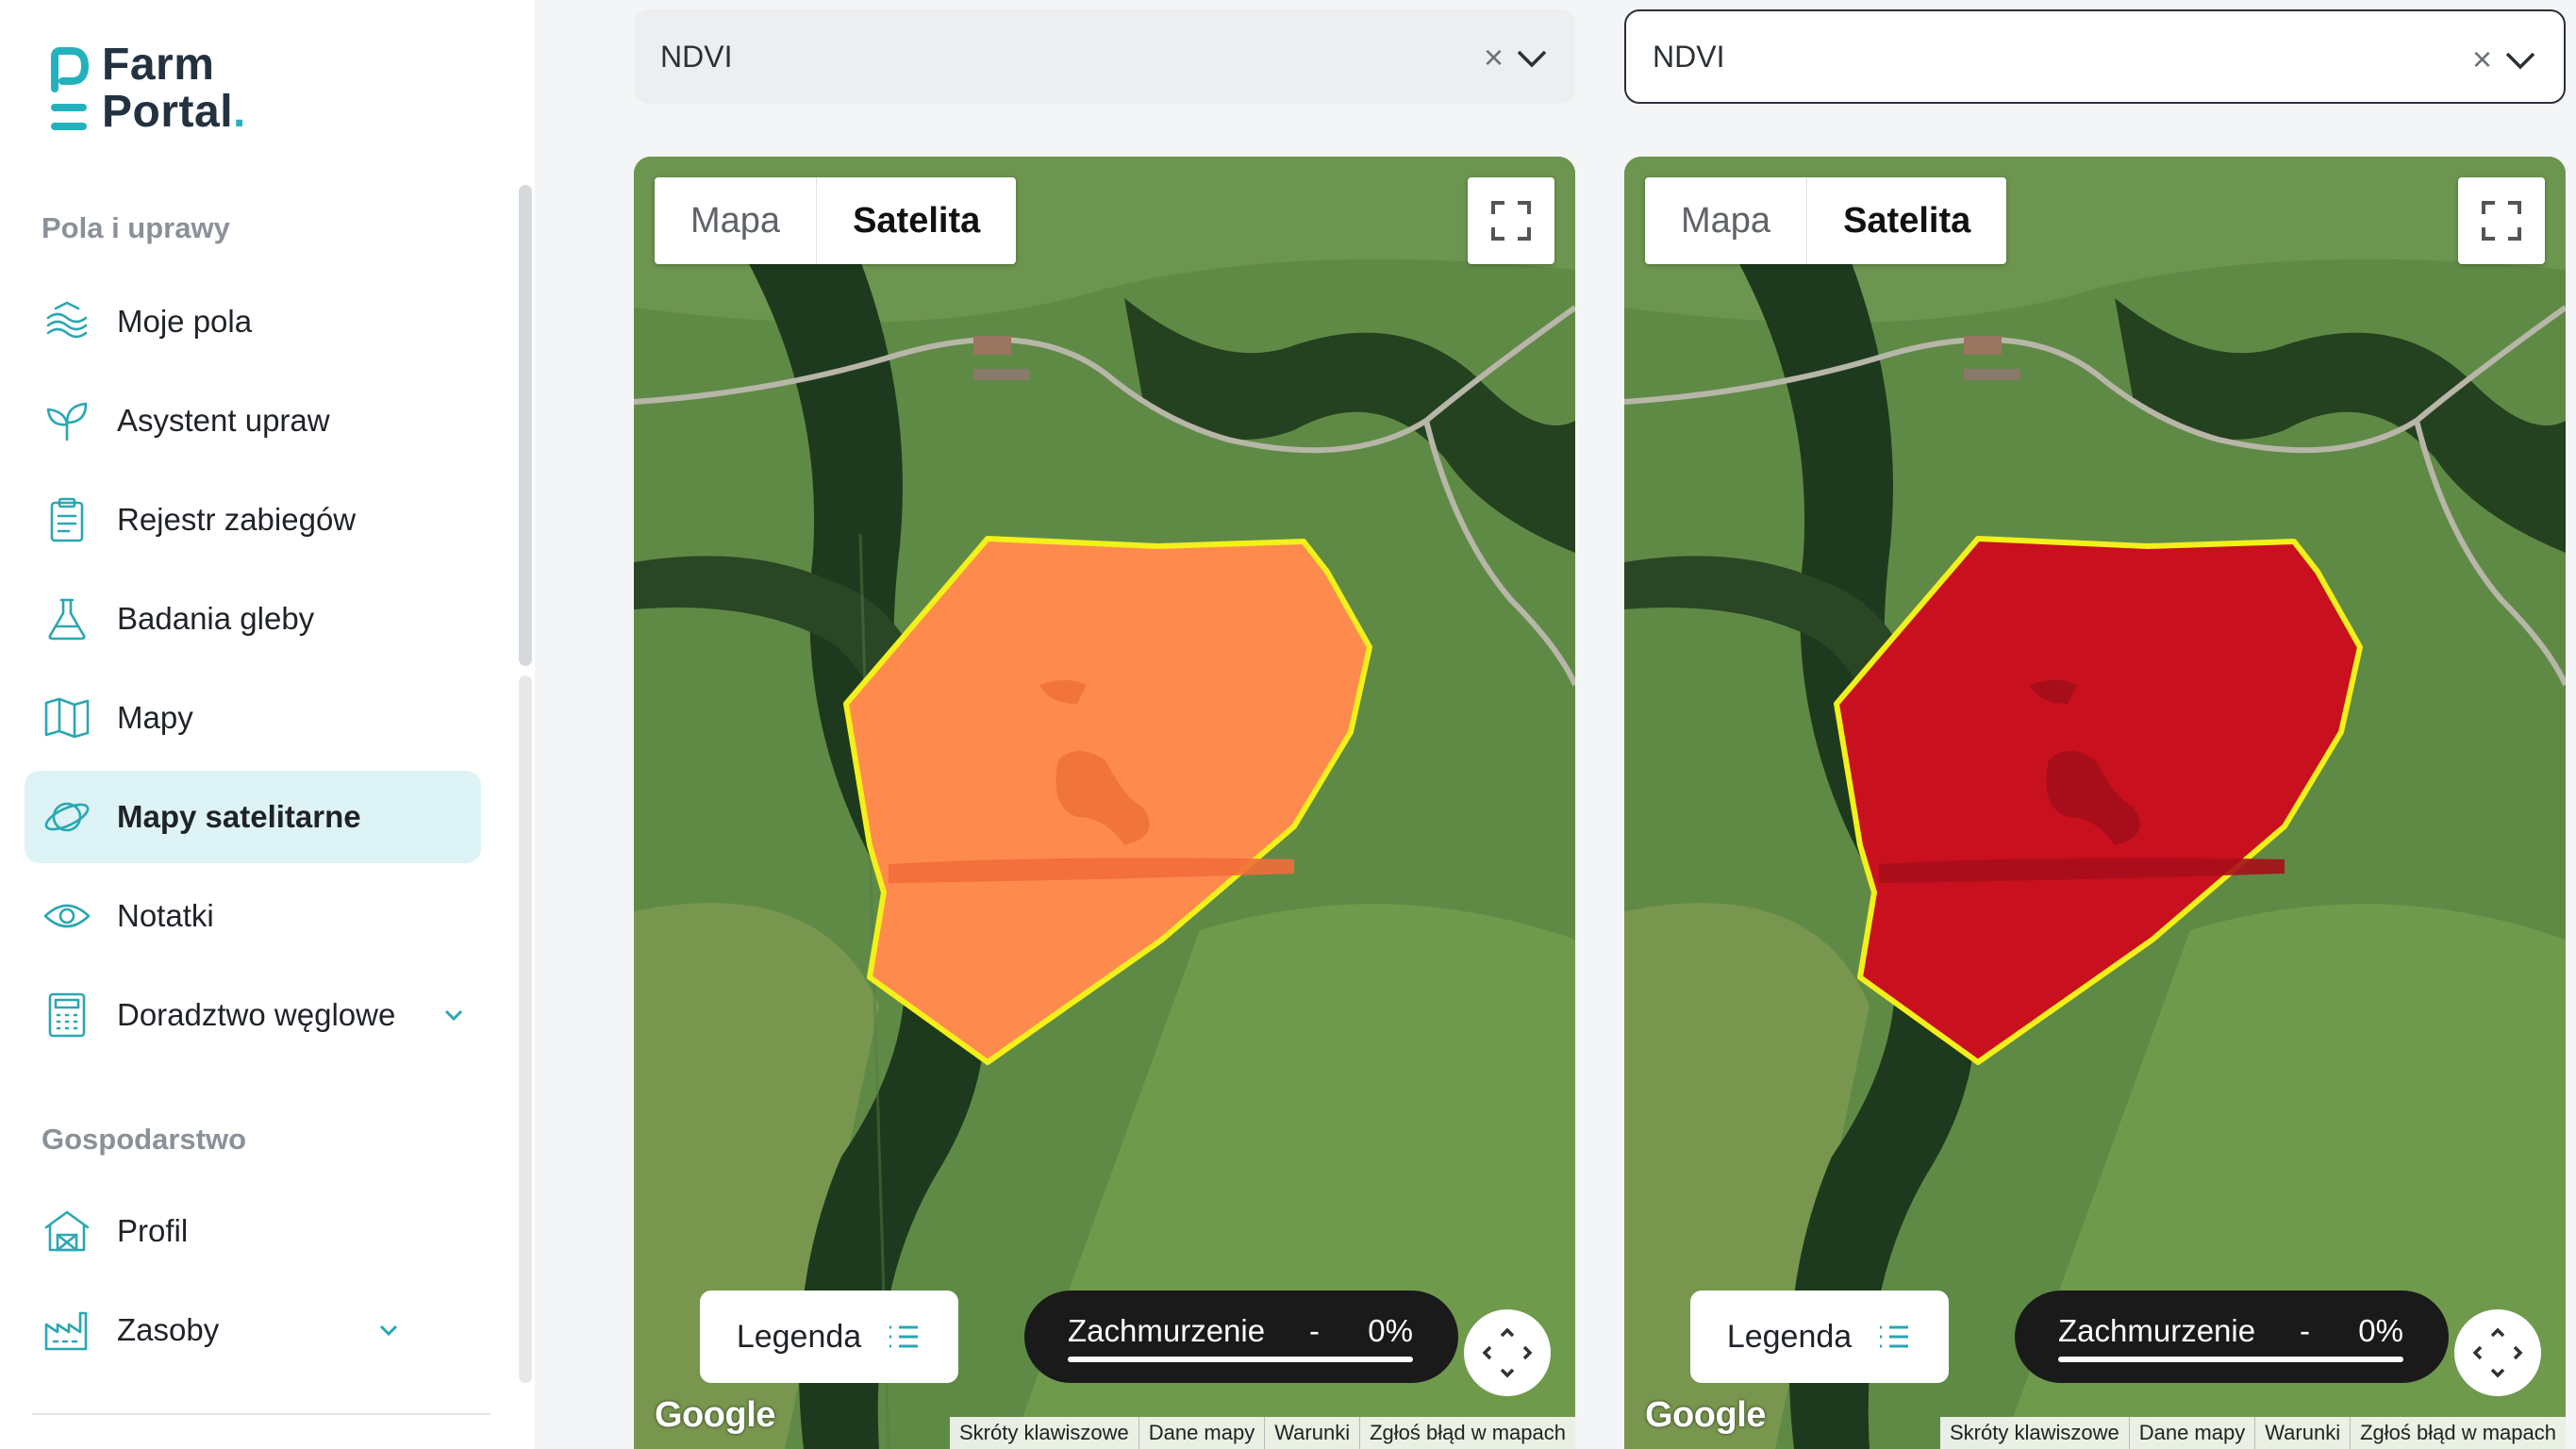 The width and height of the screenshot is (2576, 1449). I want to click on logo-text-portal: Portal., so click(174, 112).